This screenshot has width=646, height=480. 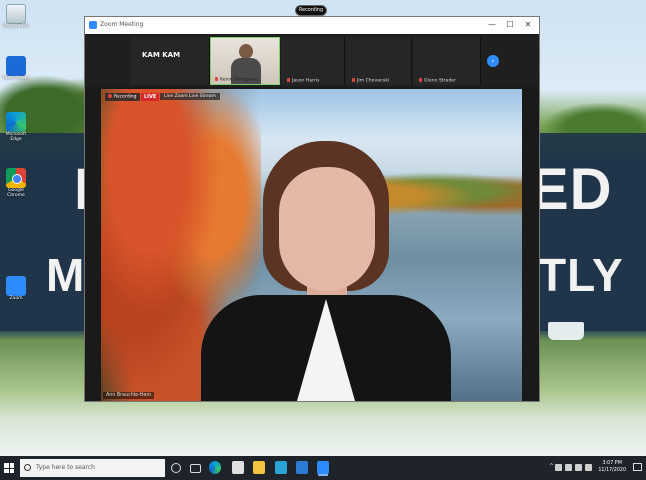 What do you see at coordinates (612, 470) in the screenshot?
I see `clock-date: 11/17/2020` at bounding box center [612, 470].